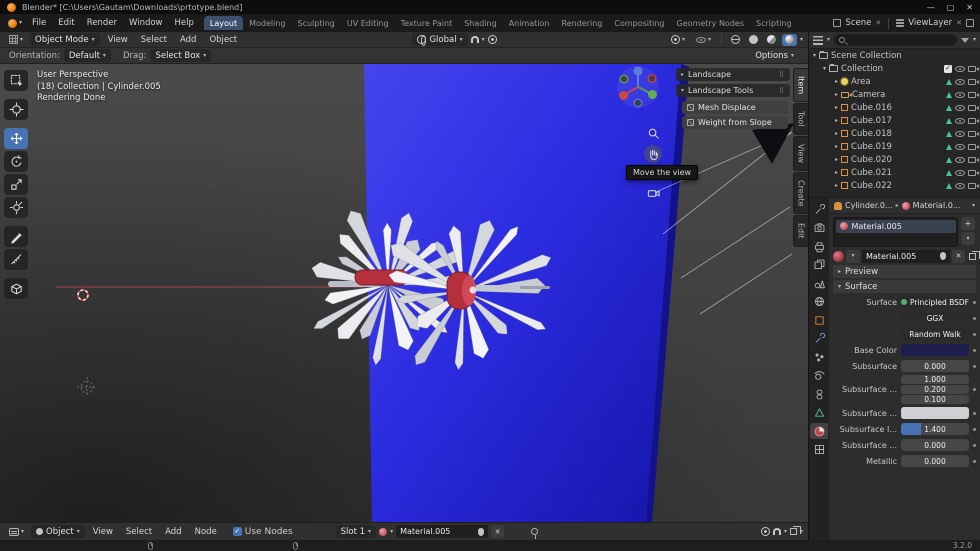 The image size is (980, 551). I want to click on workspace-tab-shading: Shading, so click(480, 23).